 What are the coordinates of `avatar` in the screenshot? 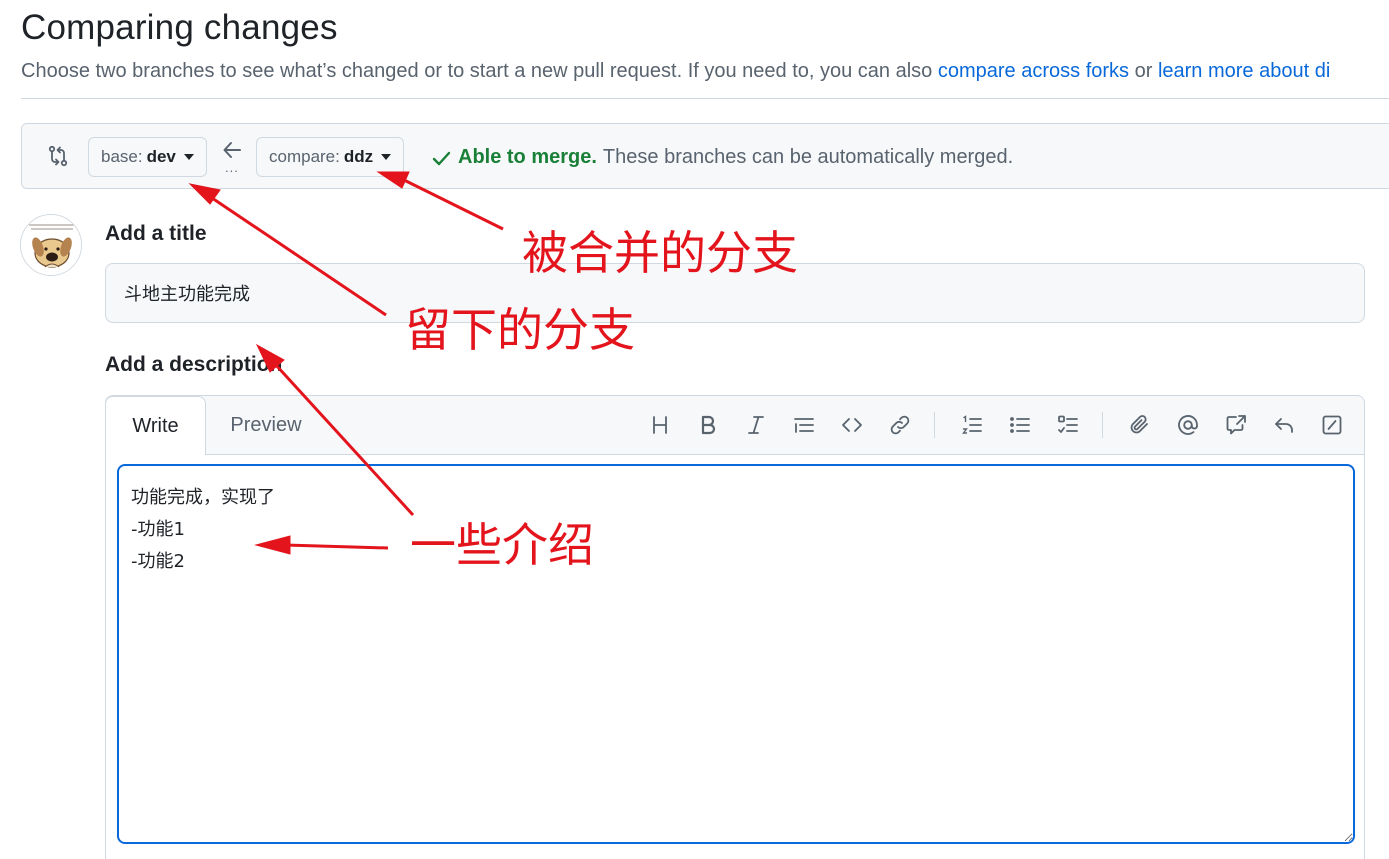 It's located at (51, 245).